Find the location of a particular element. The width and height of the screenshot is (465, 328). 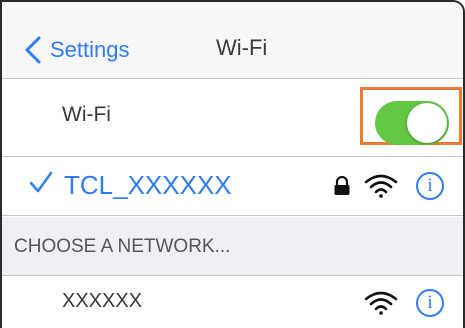

wifi-toggle-switch is located at coordinates (412, 123).